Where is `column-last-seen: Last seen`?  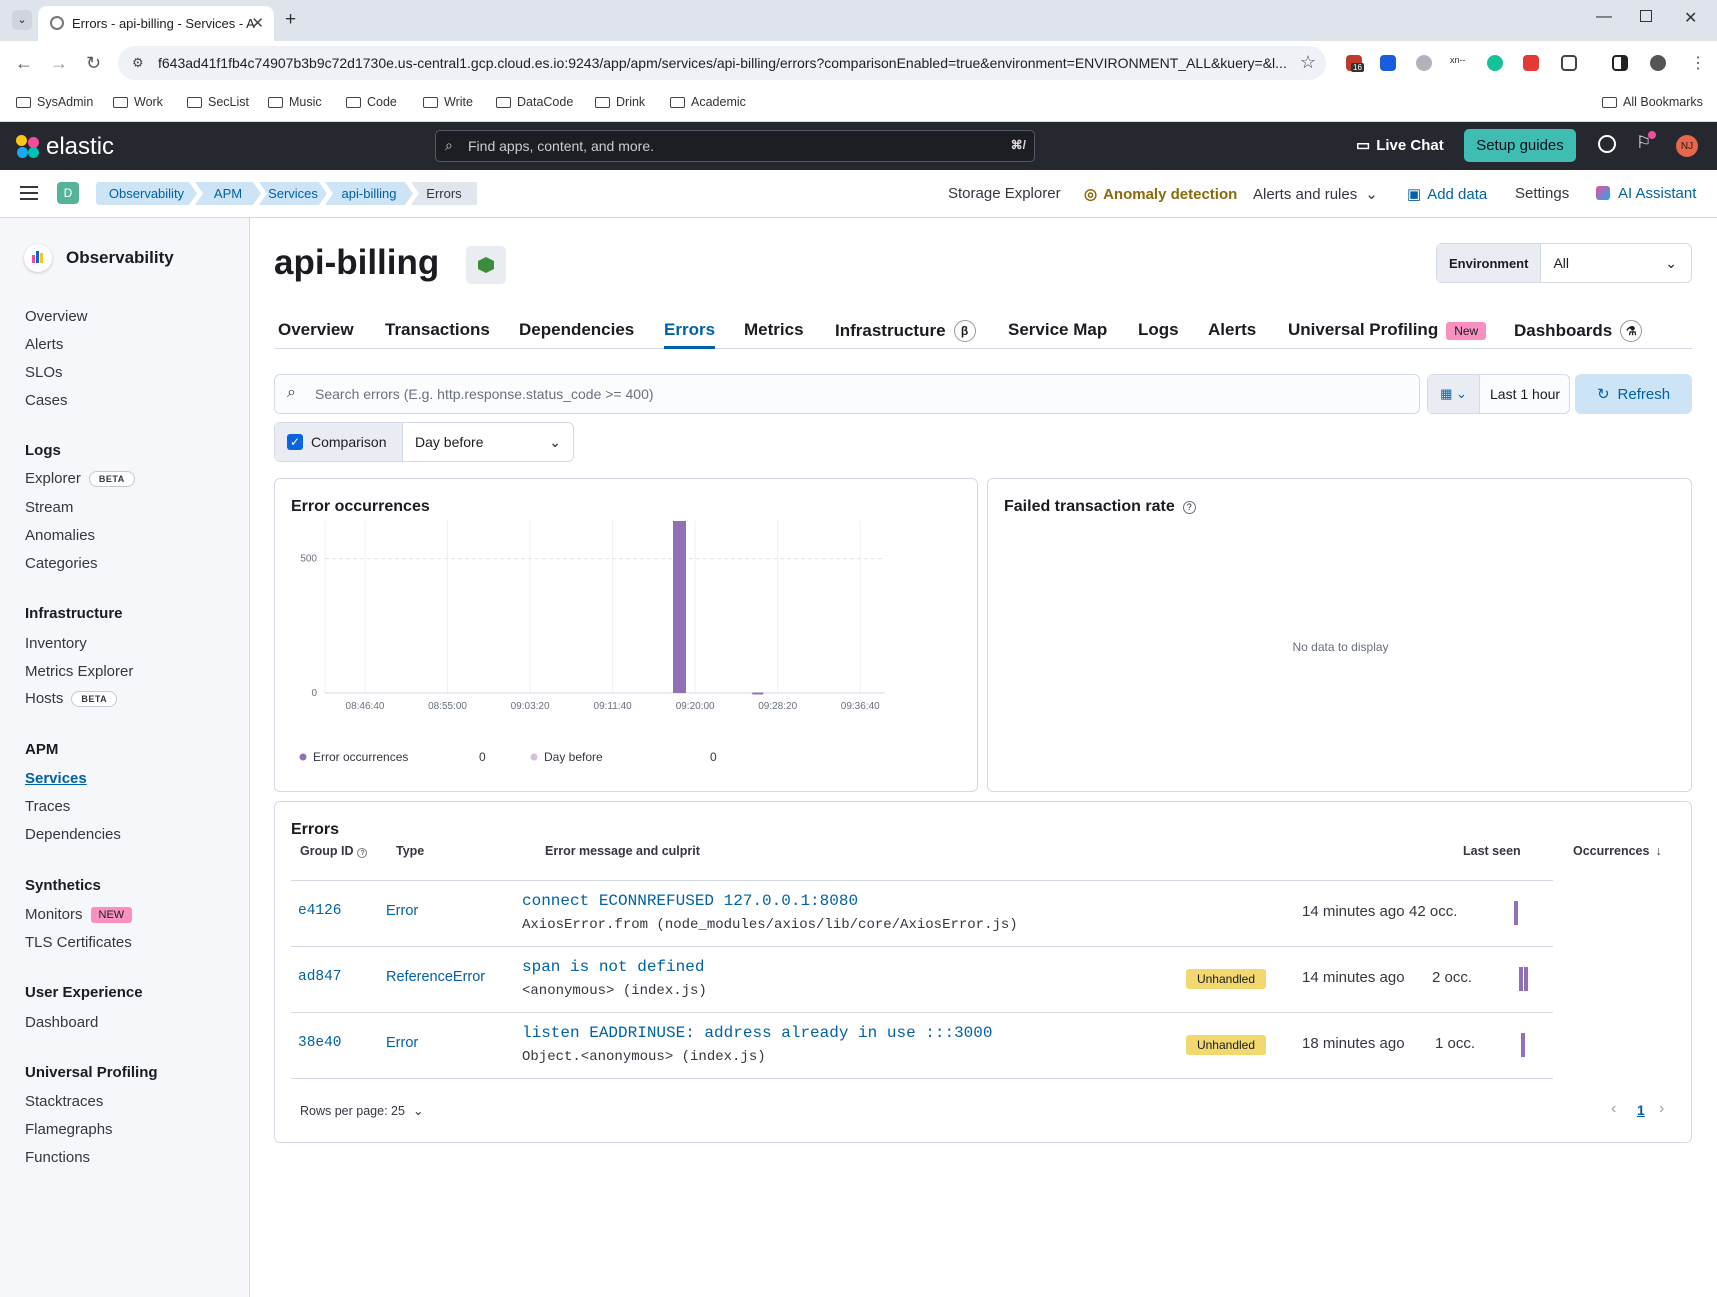 column-last-seen: Last seen is located at coordinates (1492, 851).